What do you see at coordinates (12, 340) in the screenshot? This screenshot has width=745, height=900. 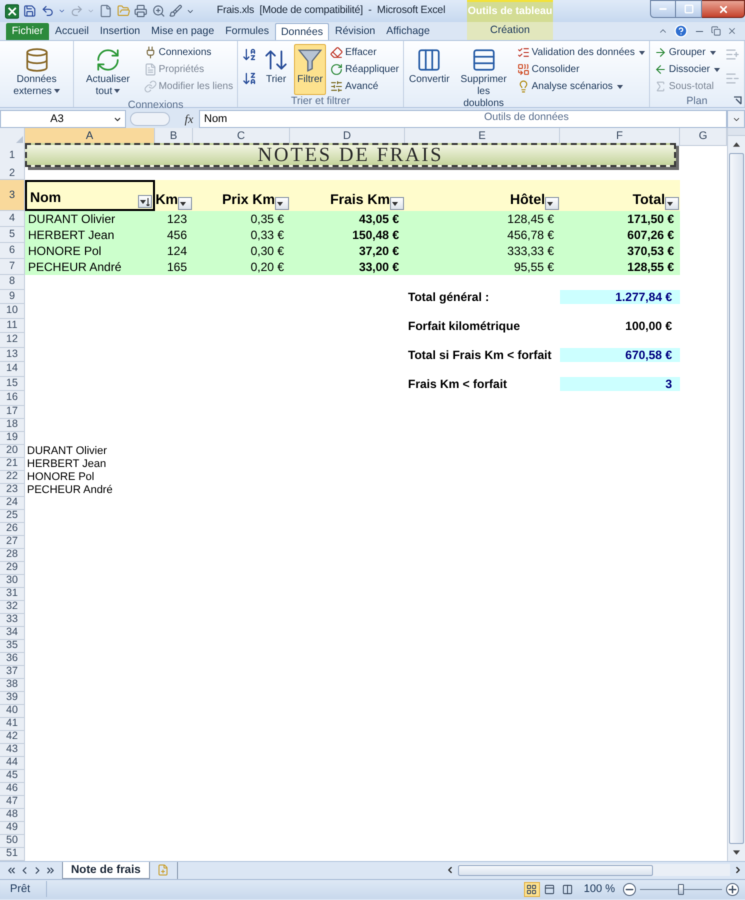 I see `row-header: 12` at bounding box center [12, 340].